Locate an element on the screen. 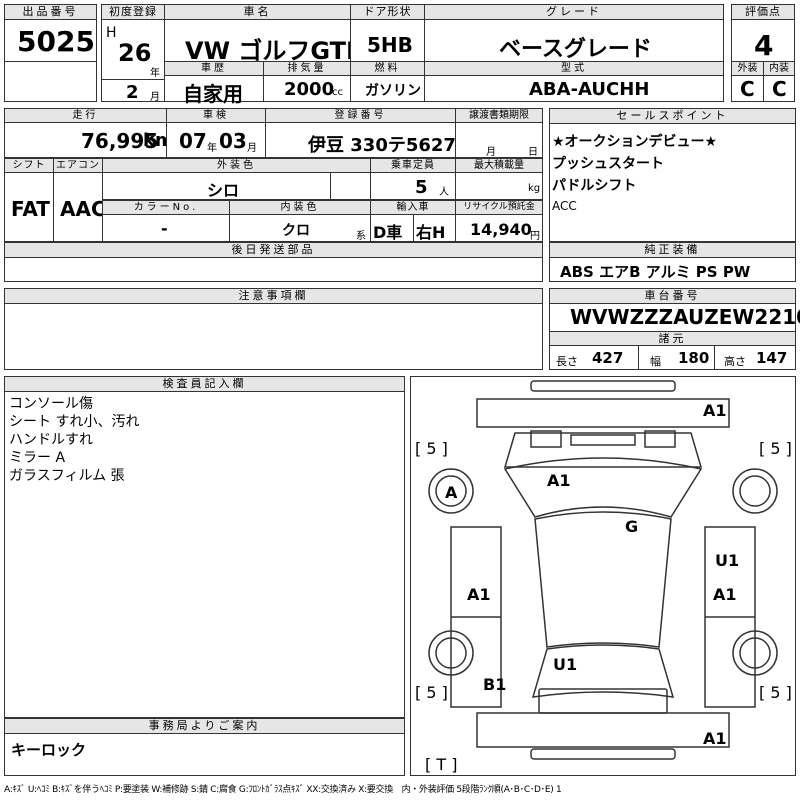 This screenshot has width=800, height=800. car-name-label: 車名 is located at coordinates (257, 12).